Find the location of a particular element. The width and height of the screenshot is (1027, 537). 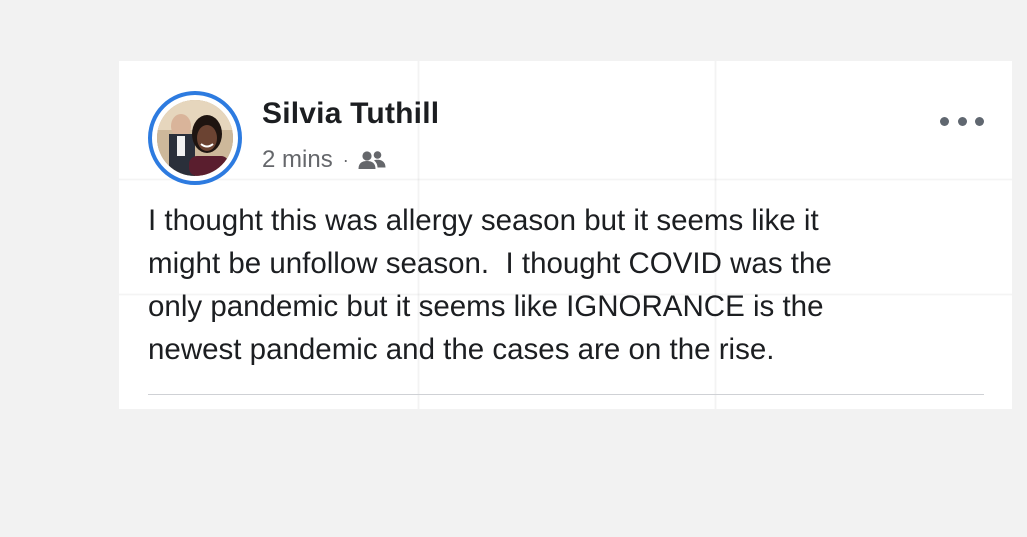

crease-line is located at coordinates (565, 179).